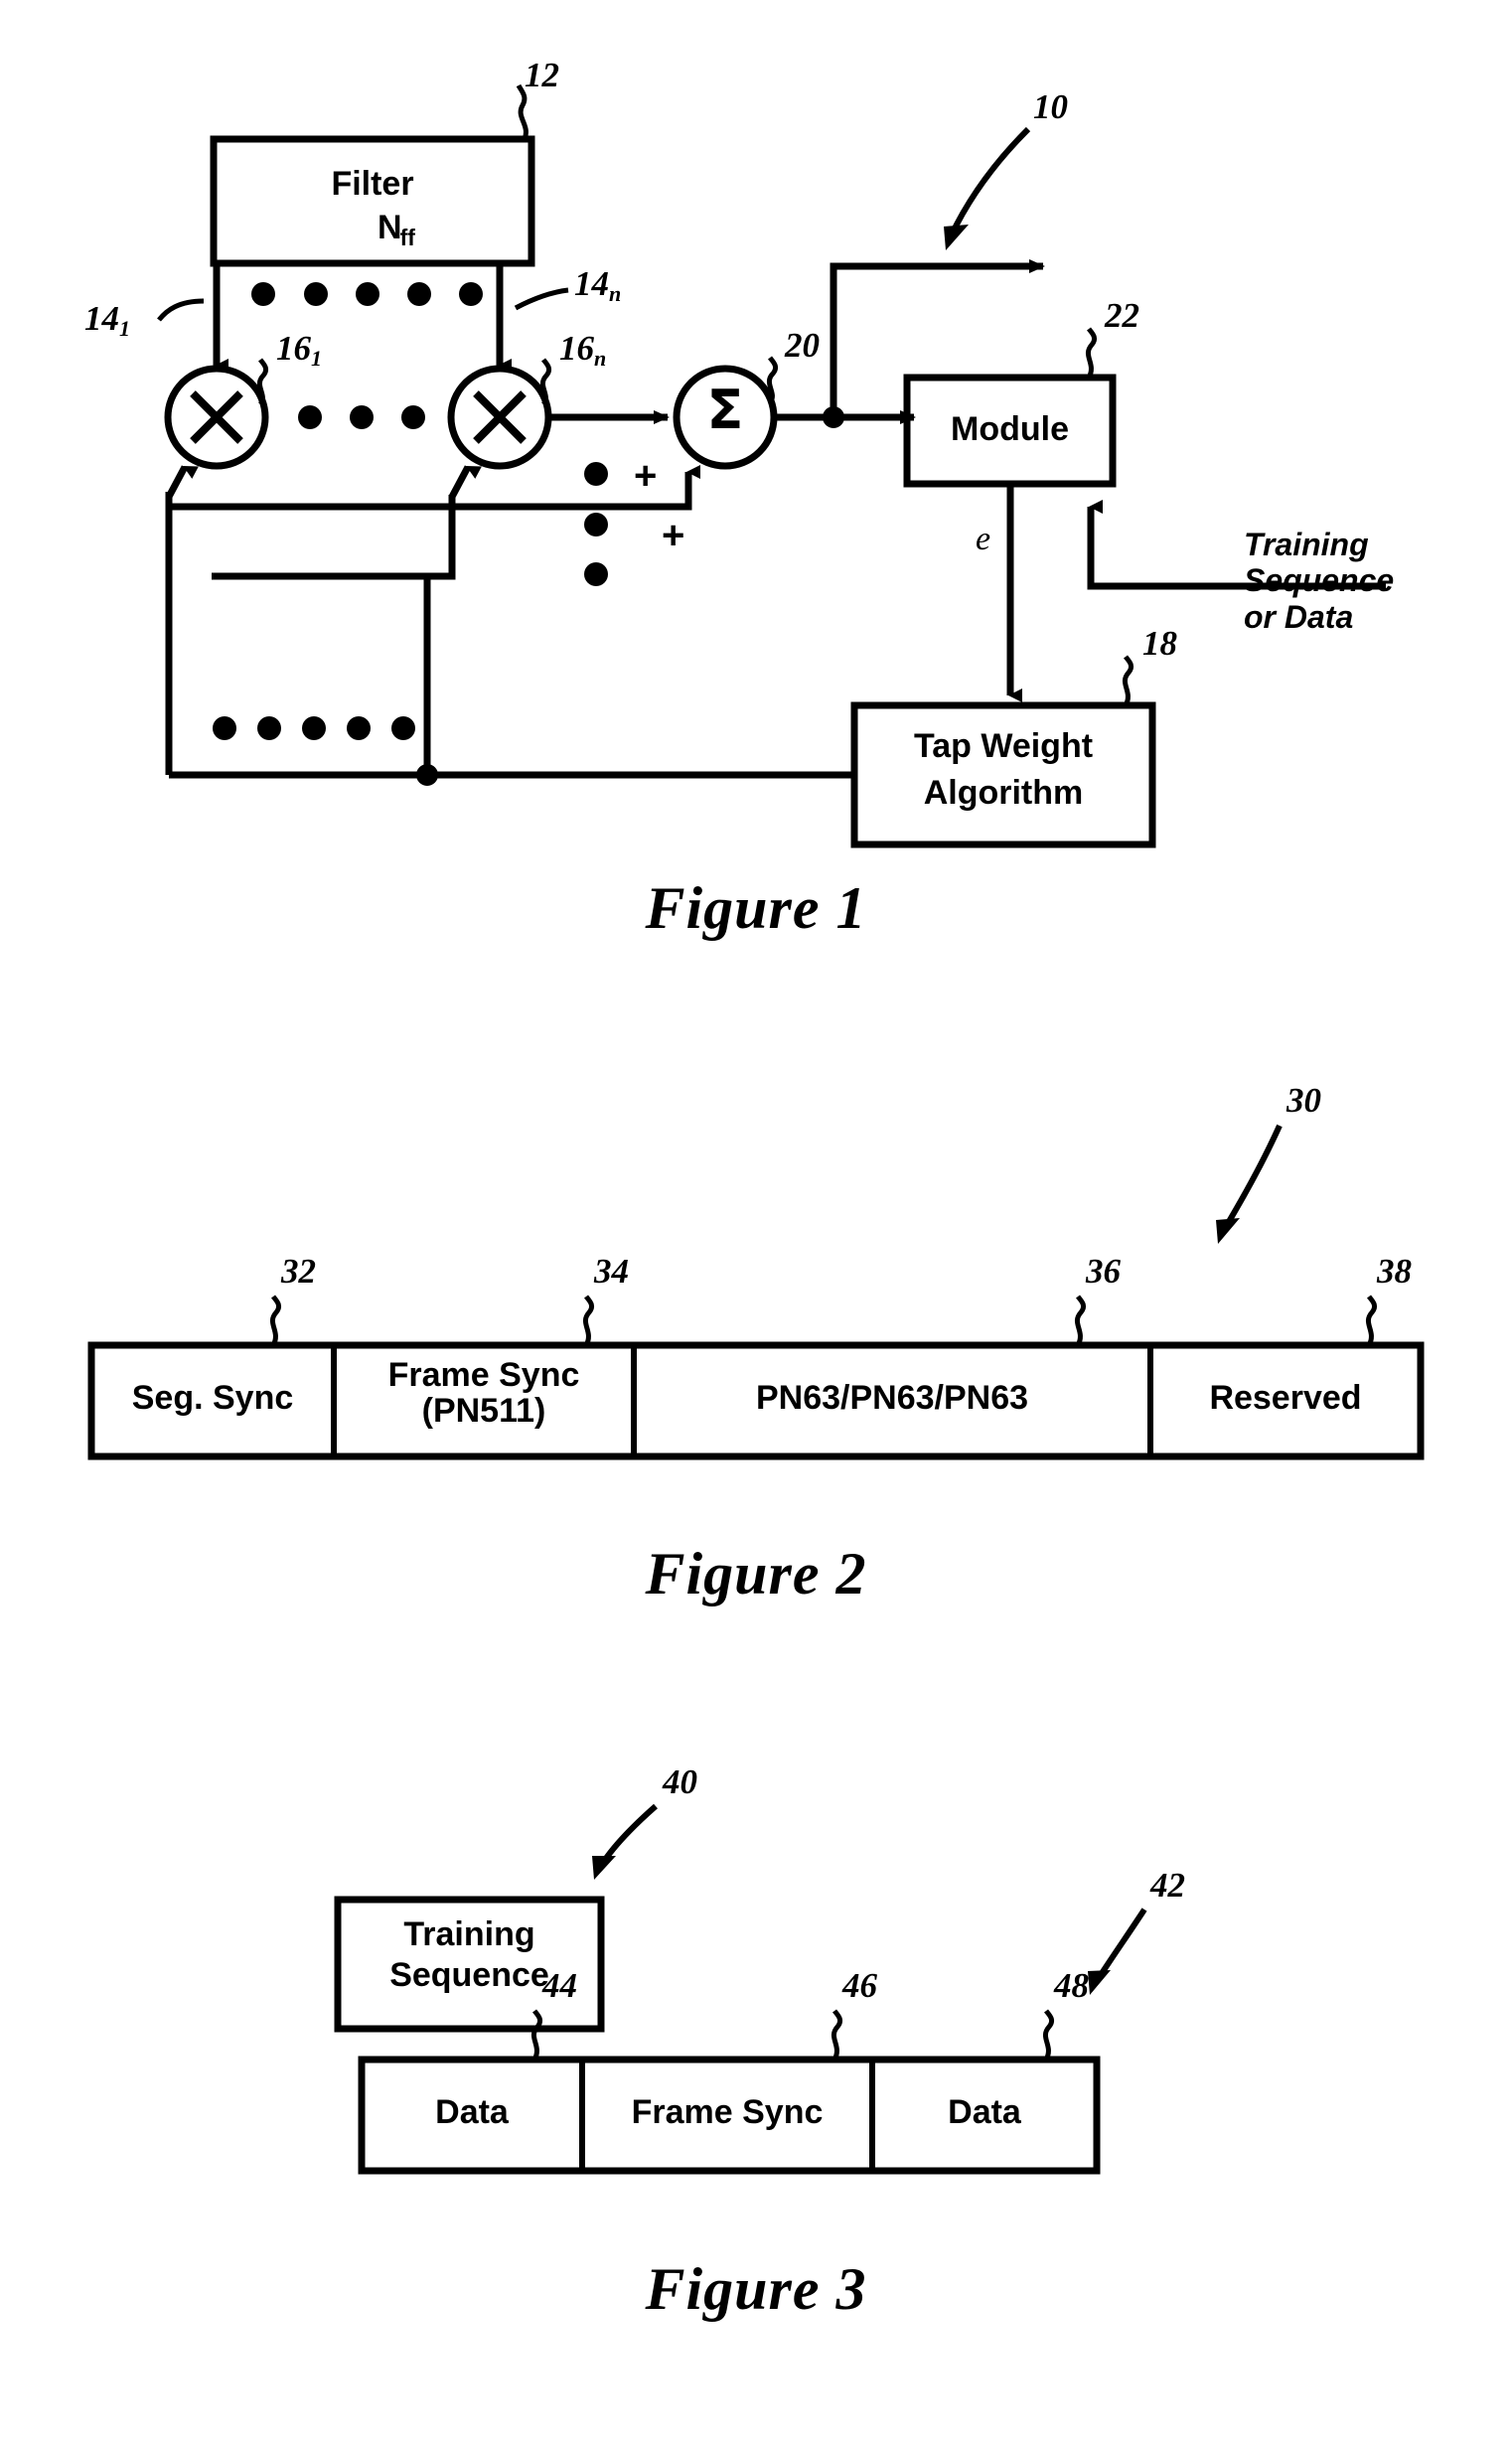  Describe the element at coordinates (472, 2112) in the screenshot. I see `field-label-data-1: Data` at that location.